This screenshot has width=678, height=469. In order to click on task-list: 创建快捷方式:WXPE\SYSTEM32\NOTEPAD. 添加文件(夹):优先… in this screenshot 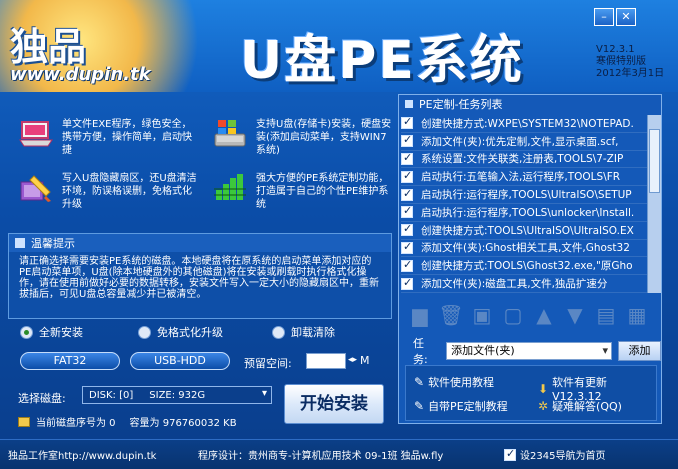, I will do `click(524, 204)`.